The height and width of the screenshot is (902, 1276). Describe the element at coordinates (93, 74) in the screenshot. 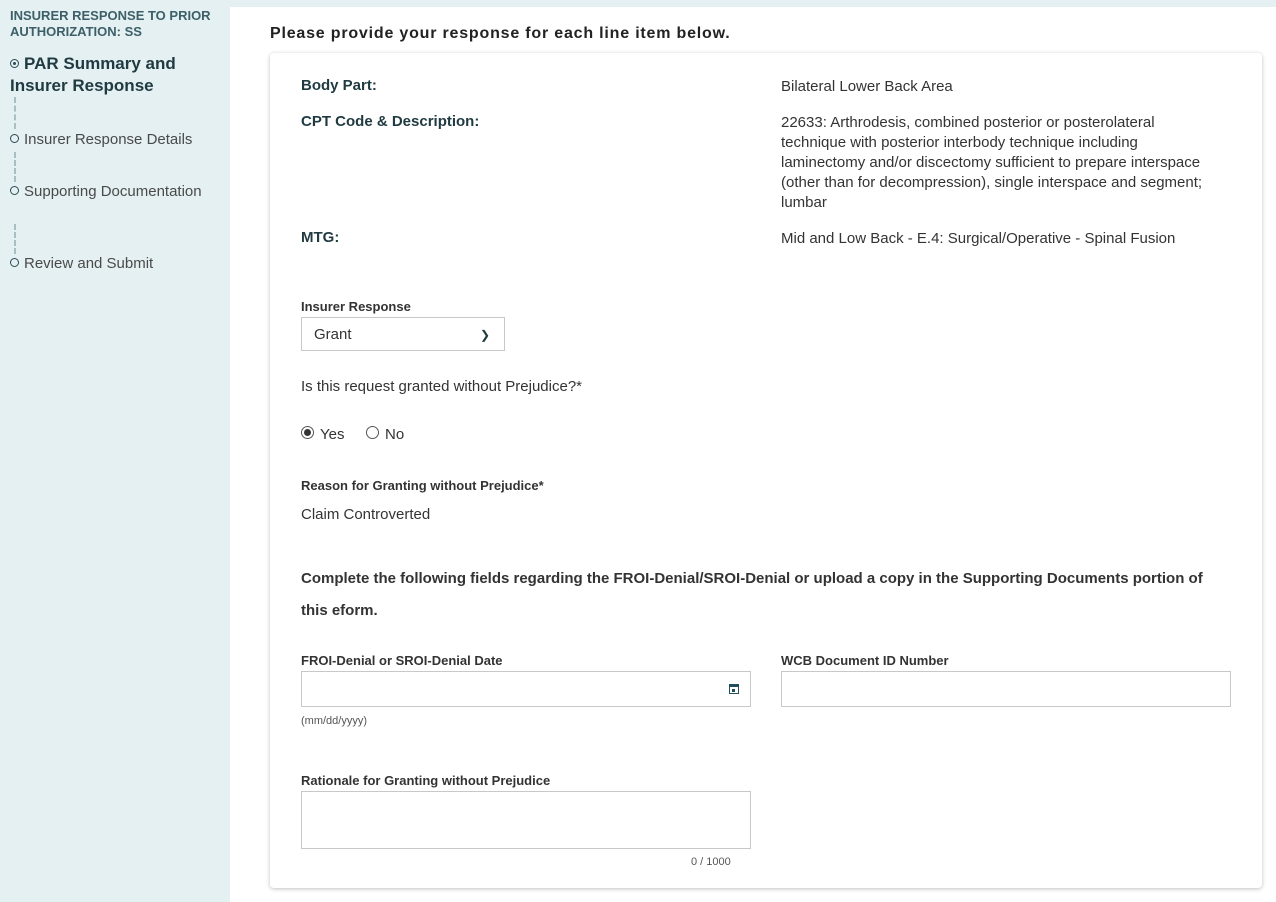

I see `step-label: PAR Summary and Insurer Response` at that location.